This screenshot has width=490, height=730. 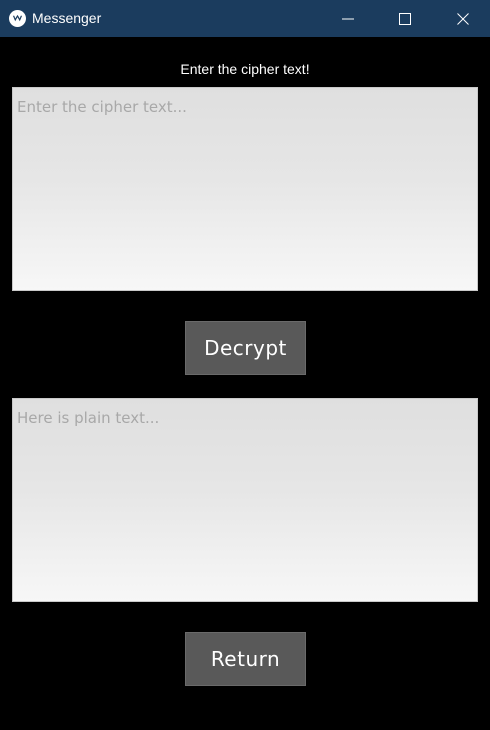 I want to click on maximize-icon, so click(x=405, y=18).